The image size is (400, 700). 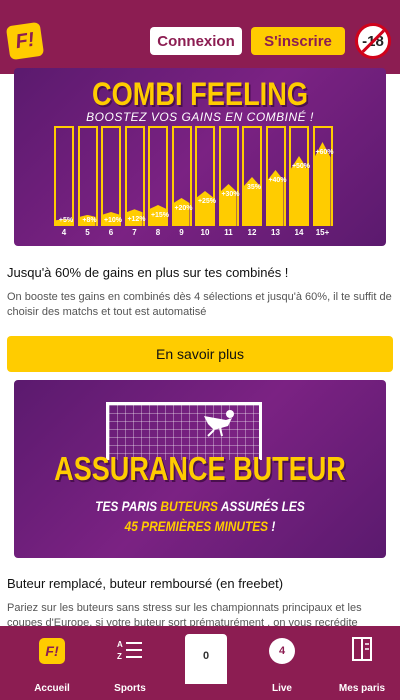 I want to click on combi-bar-13: +40%, so click(x=276, y=176).